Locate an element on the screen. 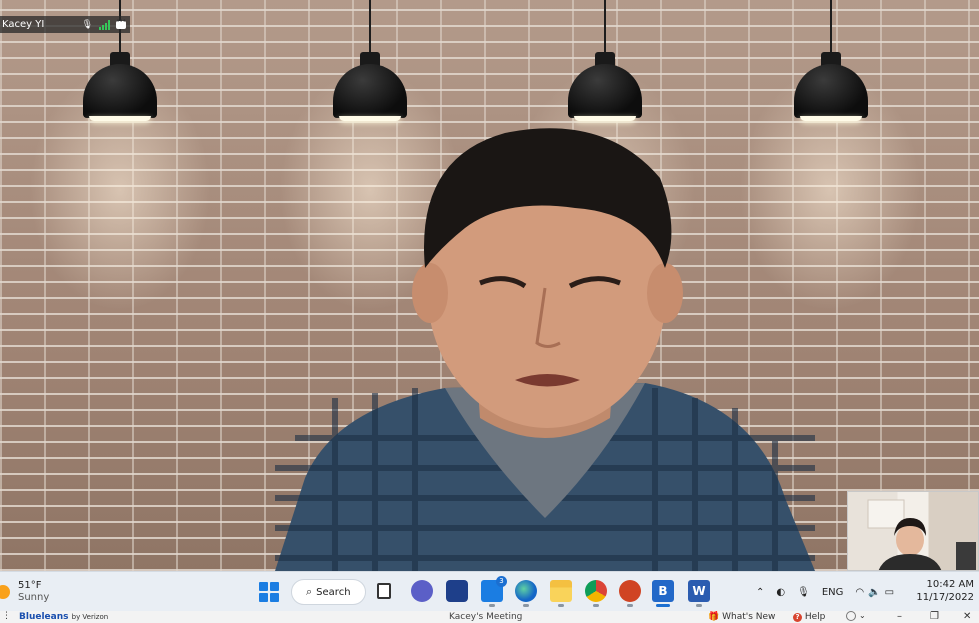  help-icon: ? is located at coordinates (797, 617).